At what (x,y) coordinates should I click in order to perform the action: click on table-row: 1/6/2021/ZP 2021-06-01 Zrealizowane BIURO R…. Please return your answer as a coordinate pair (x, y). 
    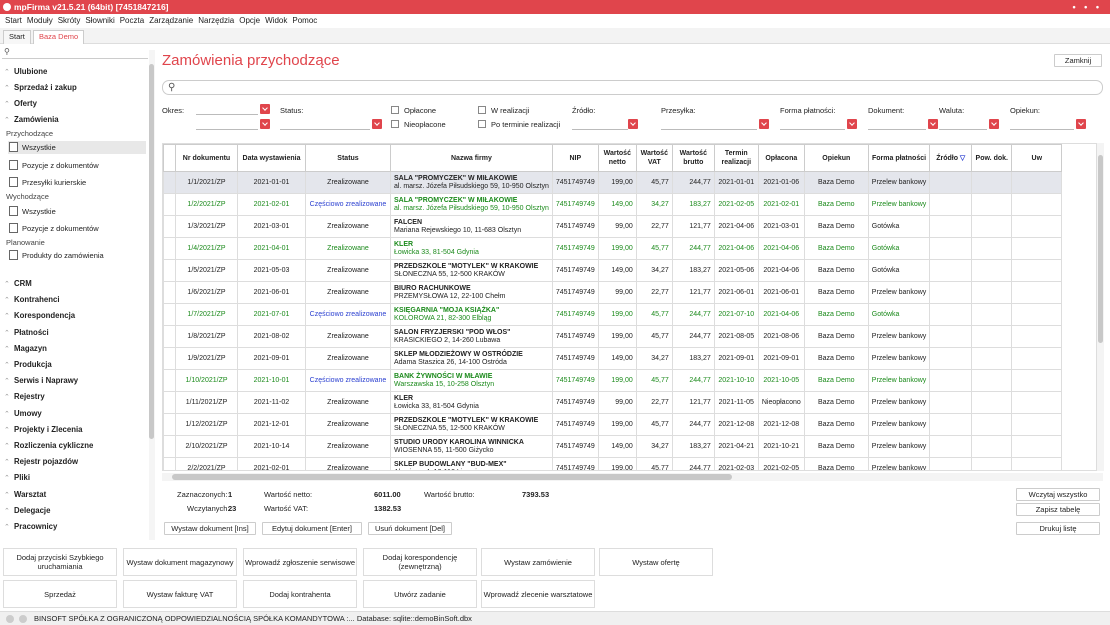
    Looking at the image, I should click on (613, 292).